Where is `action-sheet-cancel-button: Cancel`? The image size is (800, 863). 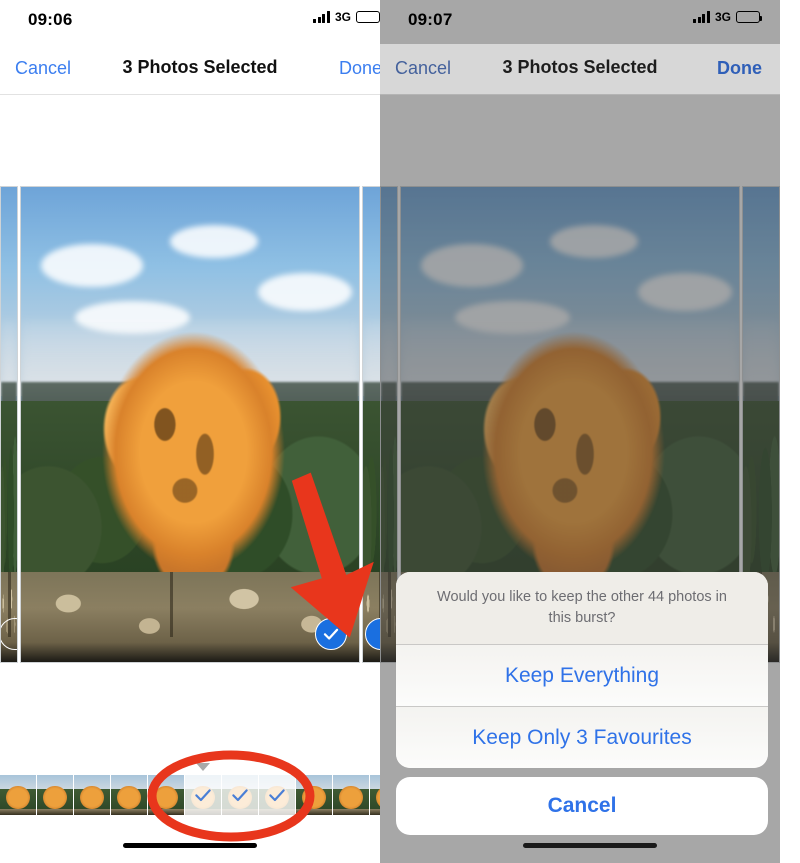
action-sheet-cancel-button: Cancel is located at coordinates (582, 806).